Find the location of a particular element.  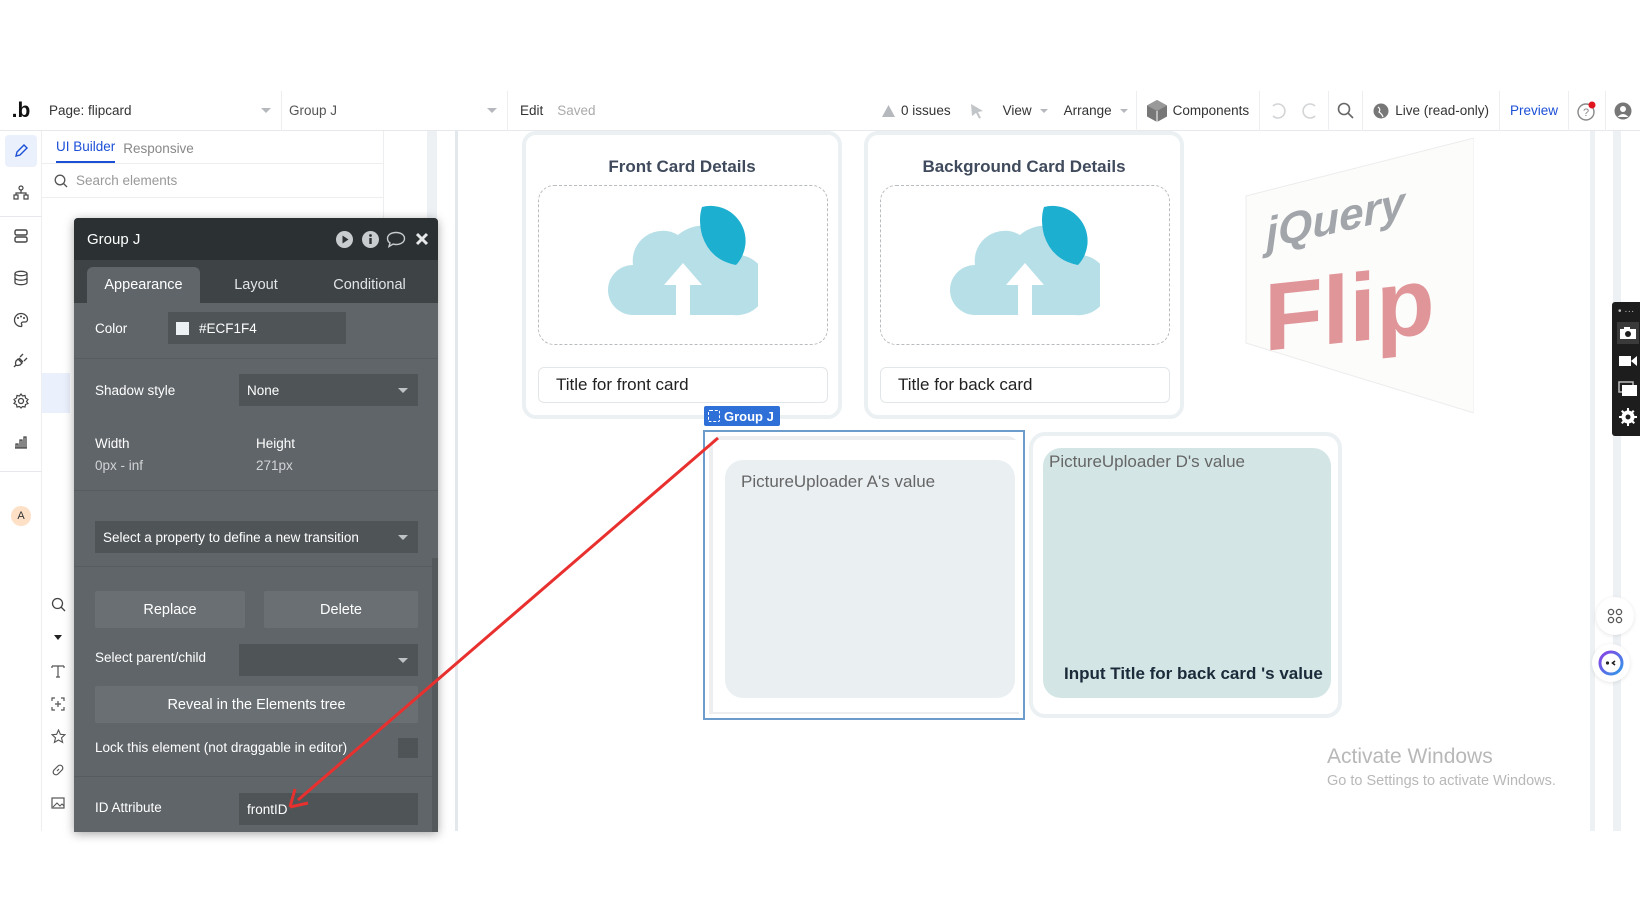

height-label: Height is located at coordinates (276, 443).